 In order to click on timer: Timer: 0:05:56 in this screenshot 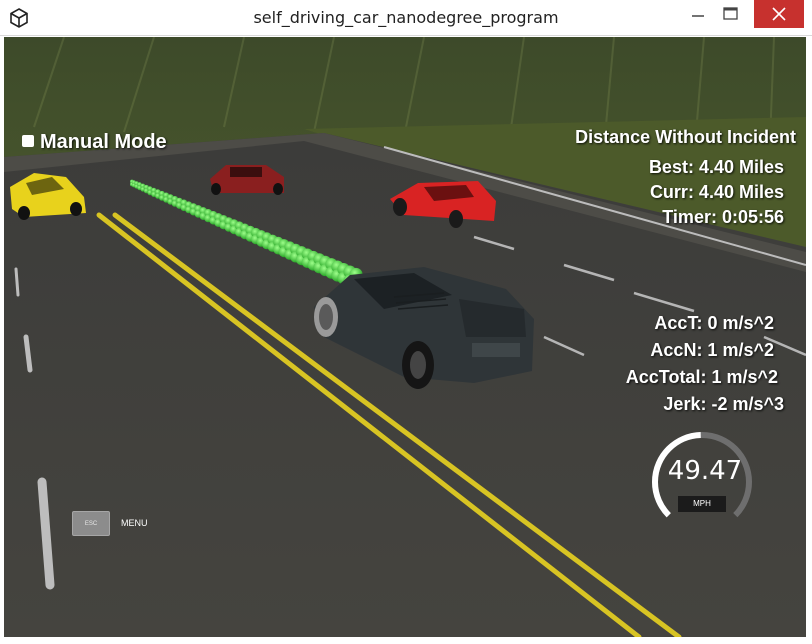, I will do `click(723, 217)`.